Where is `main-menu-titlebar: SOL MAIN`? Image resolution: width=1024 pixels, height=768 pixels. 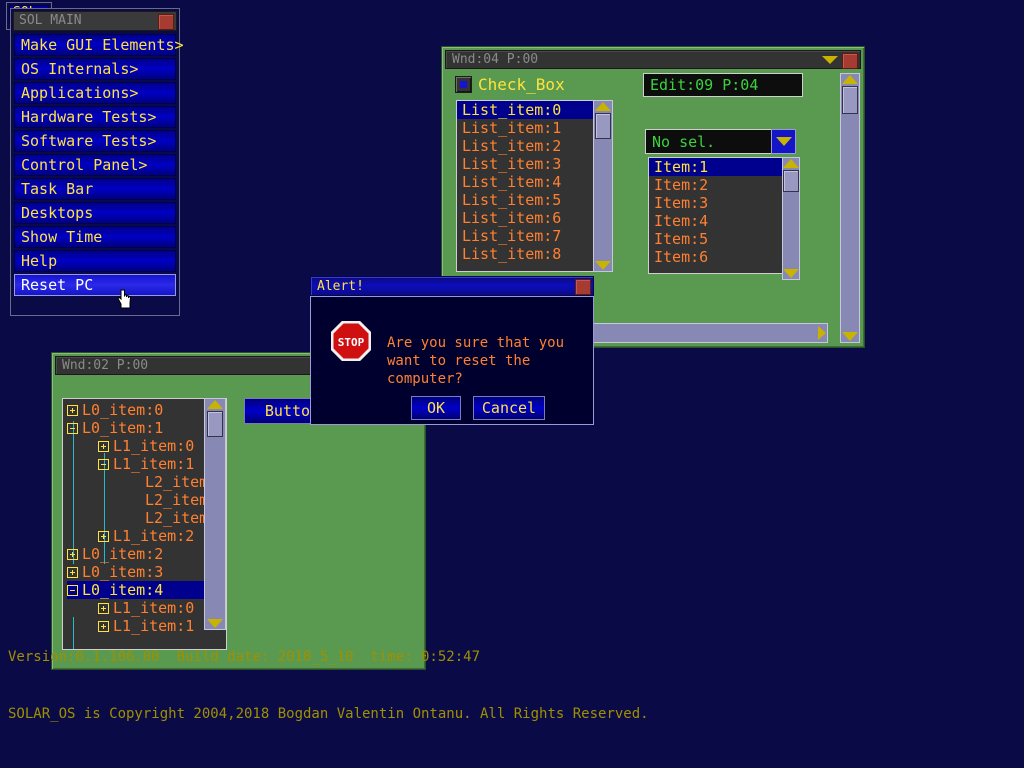 main-menu-titlebar: SOL MAIN is located at coordinates (95, 21).